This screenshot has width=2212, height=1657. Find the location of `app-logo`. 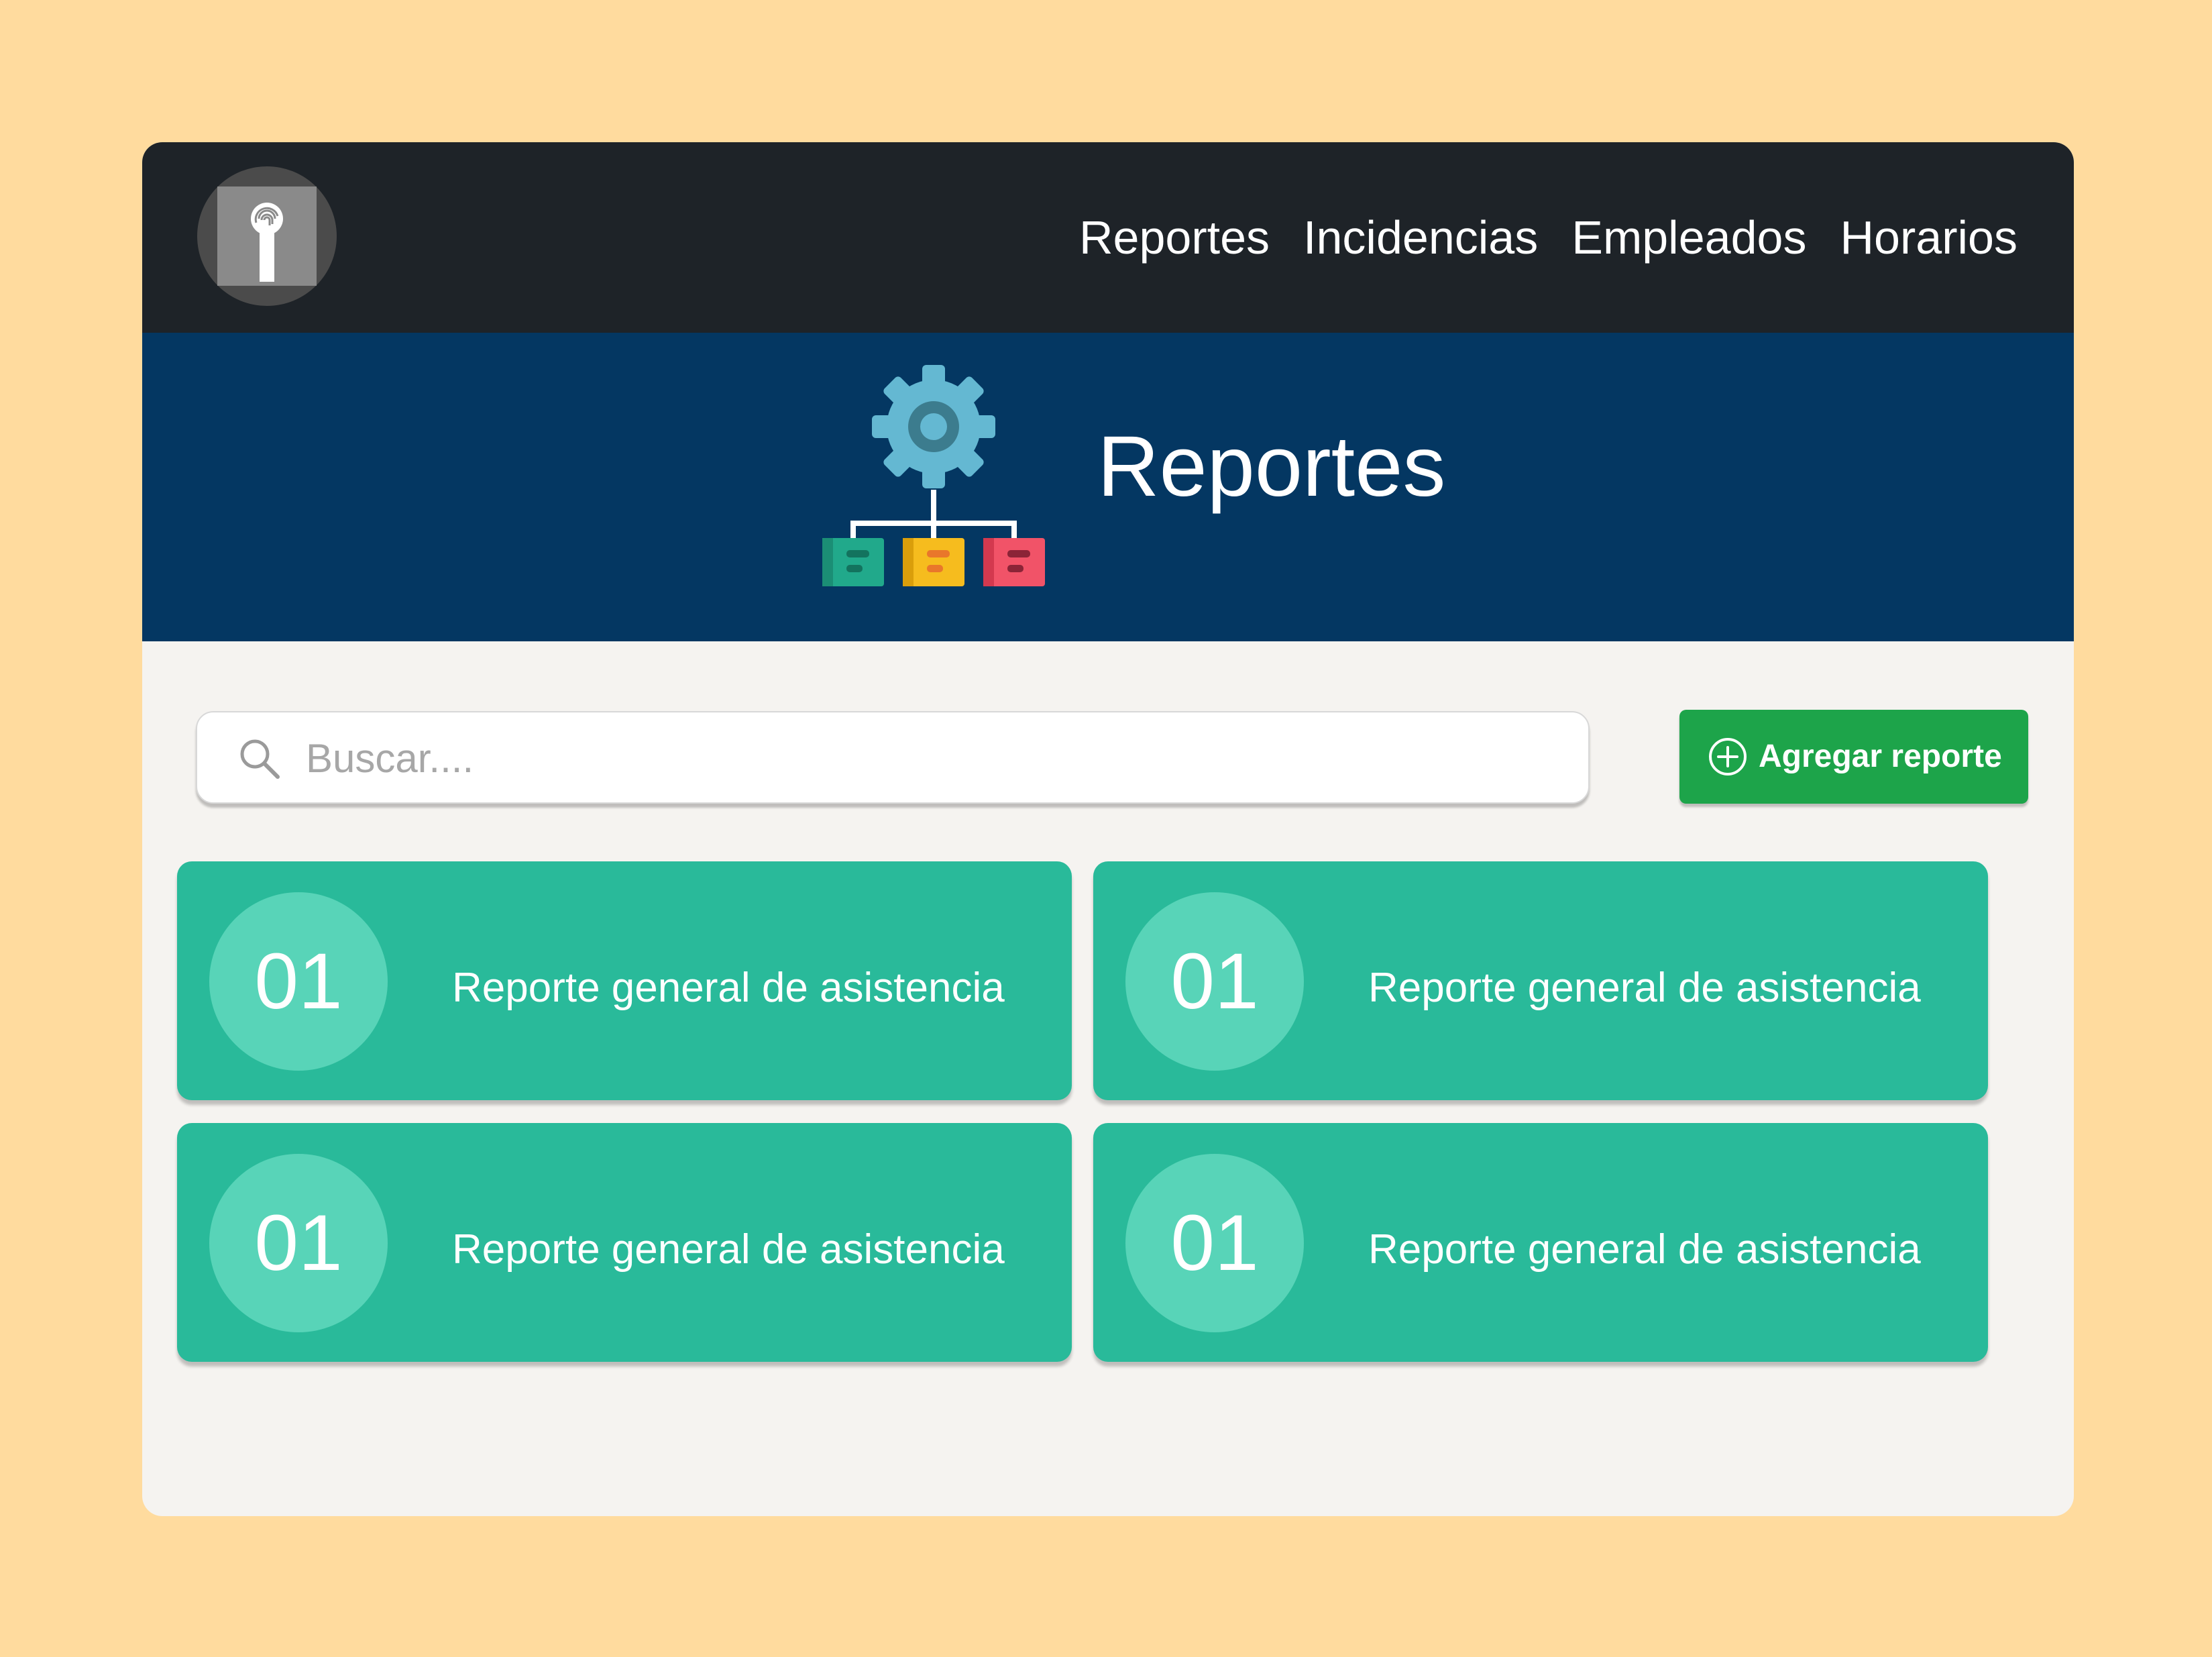

app-logo is located at coordinates (267, 236).